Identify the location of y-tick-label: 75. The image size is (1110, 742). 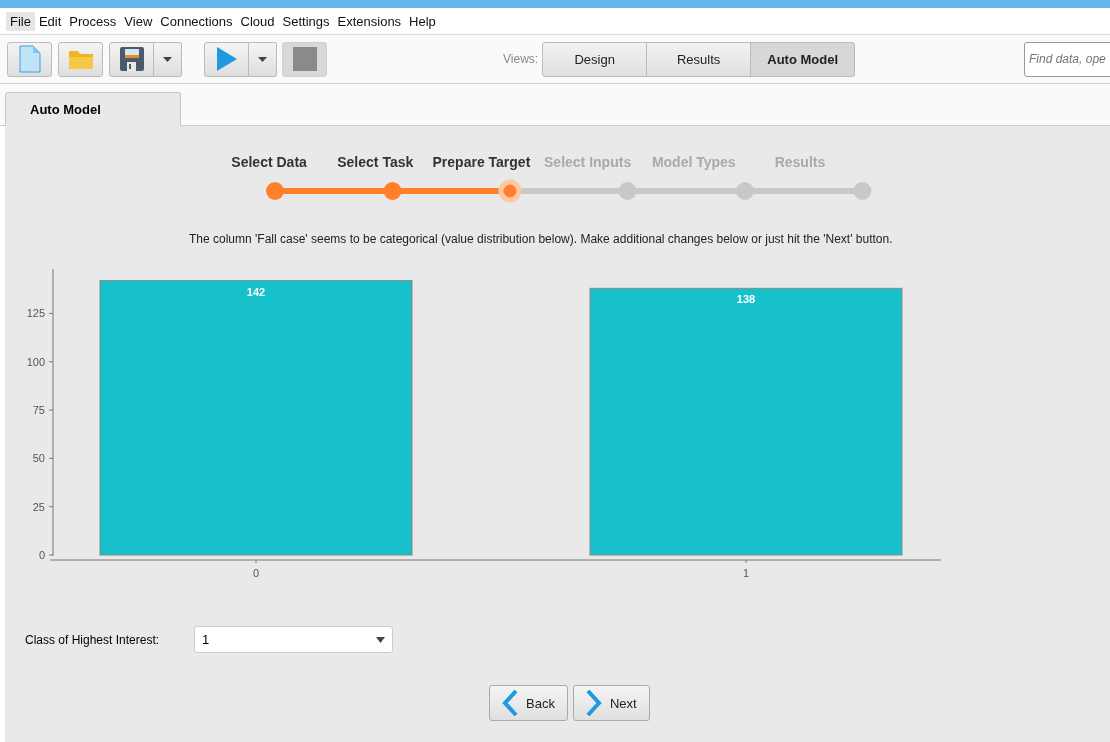
(38, 410).